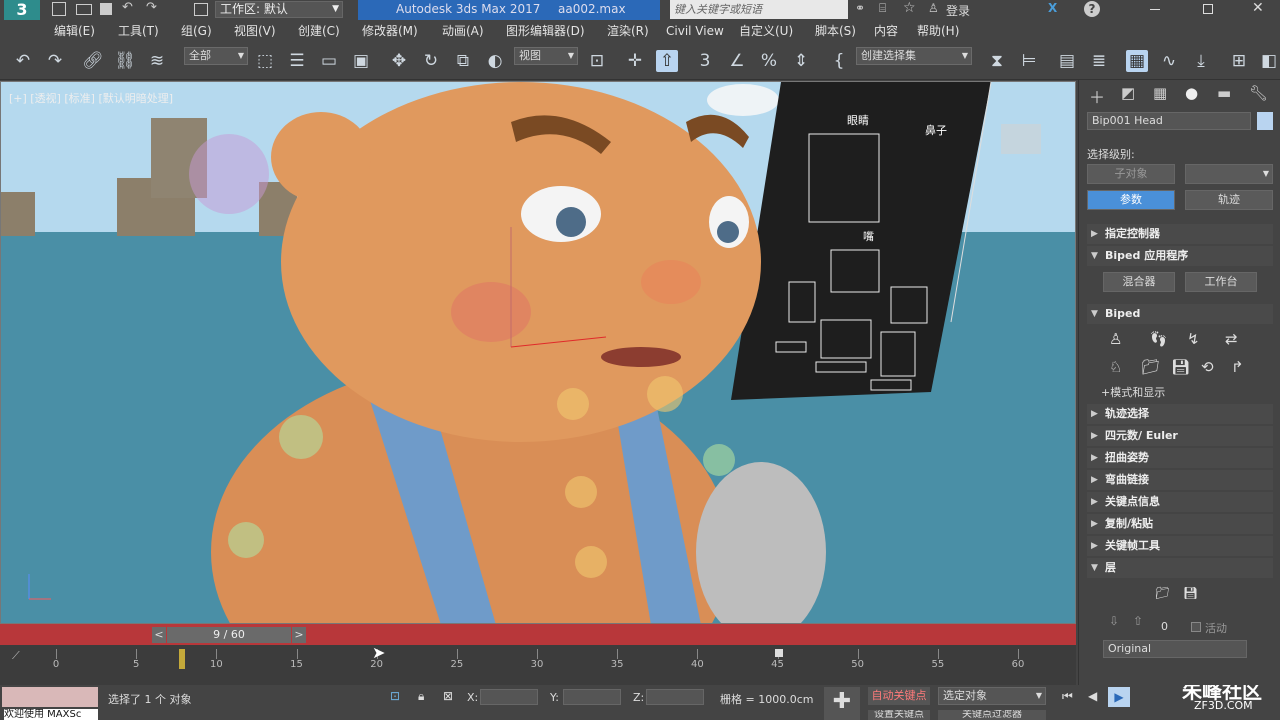 Image resolution: width=1280 pixels, height=720 pixels. Describe the element at coordinates (1258, 93) in the screenshot. I see `utilities-tab-icon: 🔧︎` at that location.